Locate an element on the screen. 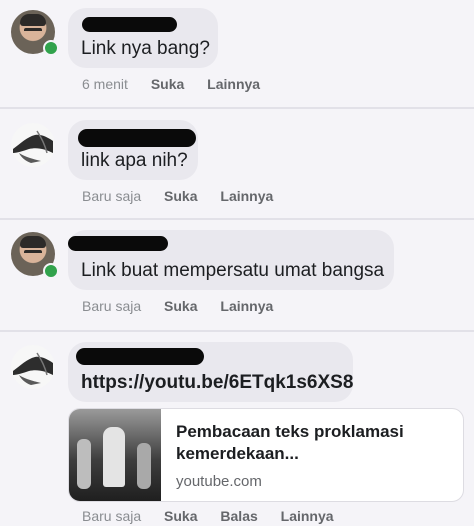 Image resolution: width=474 pixels, height=526 pixels. comment-bubble: link apa nih? is located at coordinates (133, 150).